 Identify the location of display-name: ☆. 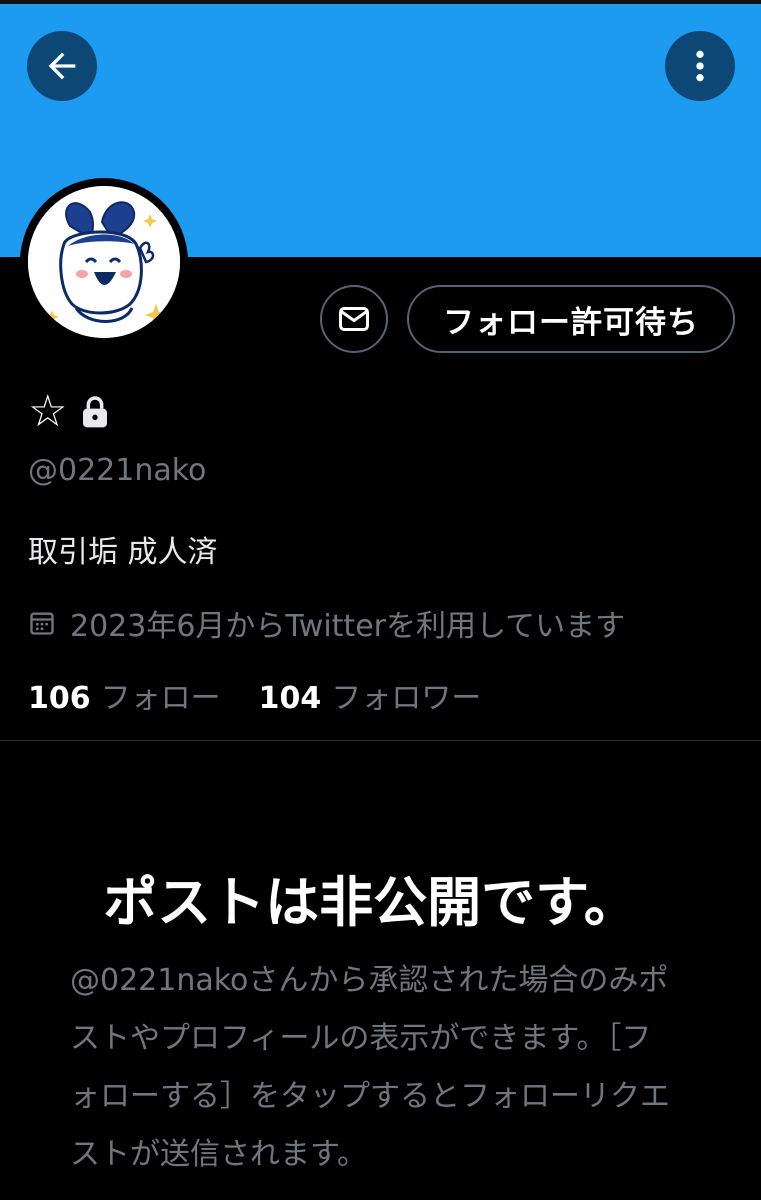
(48, 411).